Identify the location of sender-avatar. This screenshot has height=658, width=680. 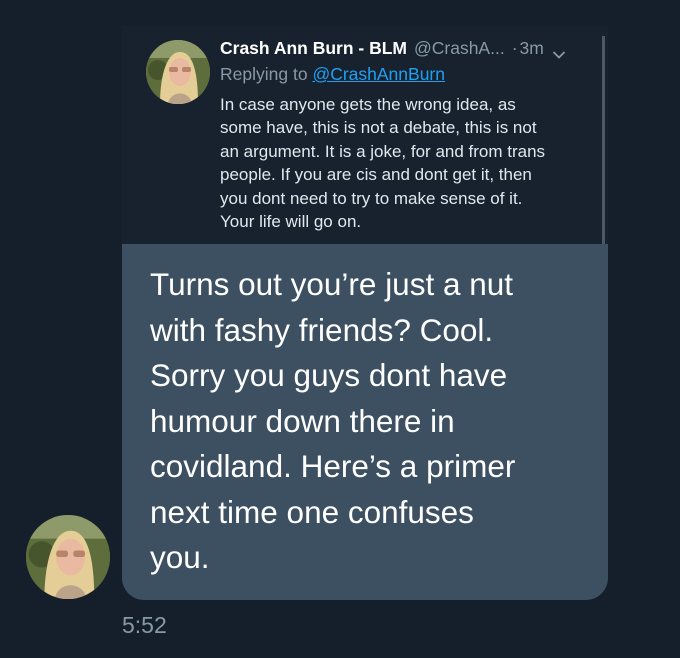
(68, 557).